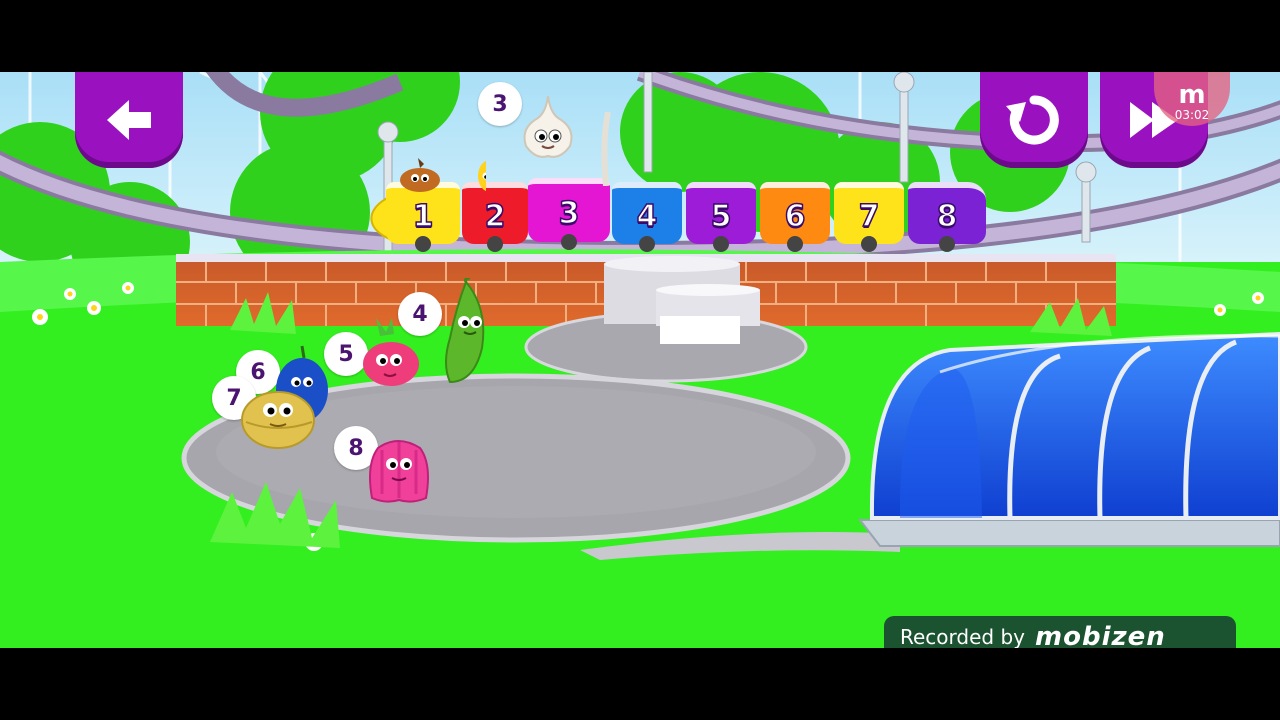 The image size is (1280, 720). Describe the element at coordinates (1192, 95) in the screenshot. I see `recorder-logo: m` at that location.